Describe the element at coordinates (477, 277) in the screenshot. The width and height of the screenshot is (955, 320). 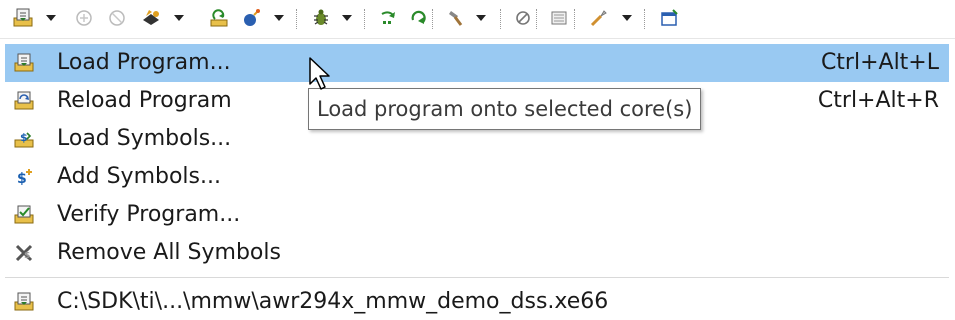
I see `menu-separator` at that location.